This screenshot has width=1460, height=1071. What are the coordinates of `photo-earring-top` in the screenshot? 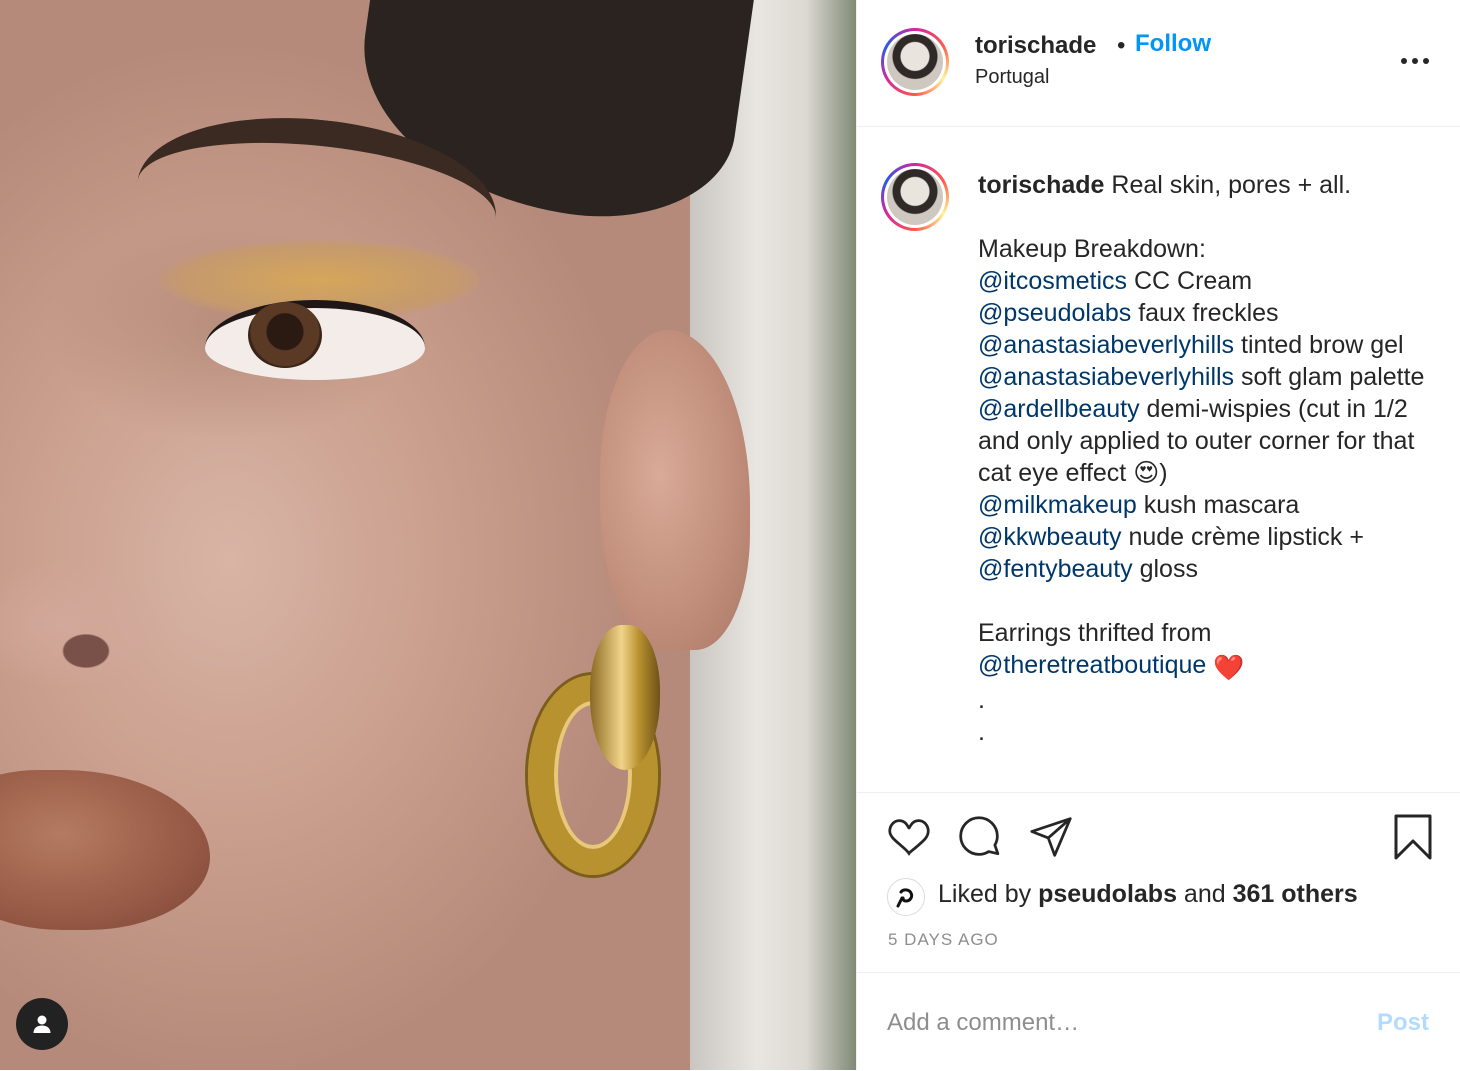 It's located at (625, 697).